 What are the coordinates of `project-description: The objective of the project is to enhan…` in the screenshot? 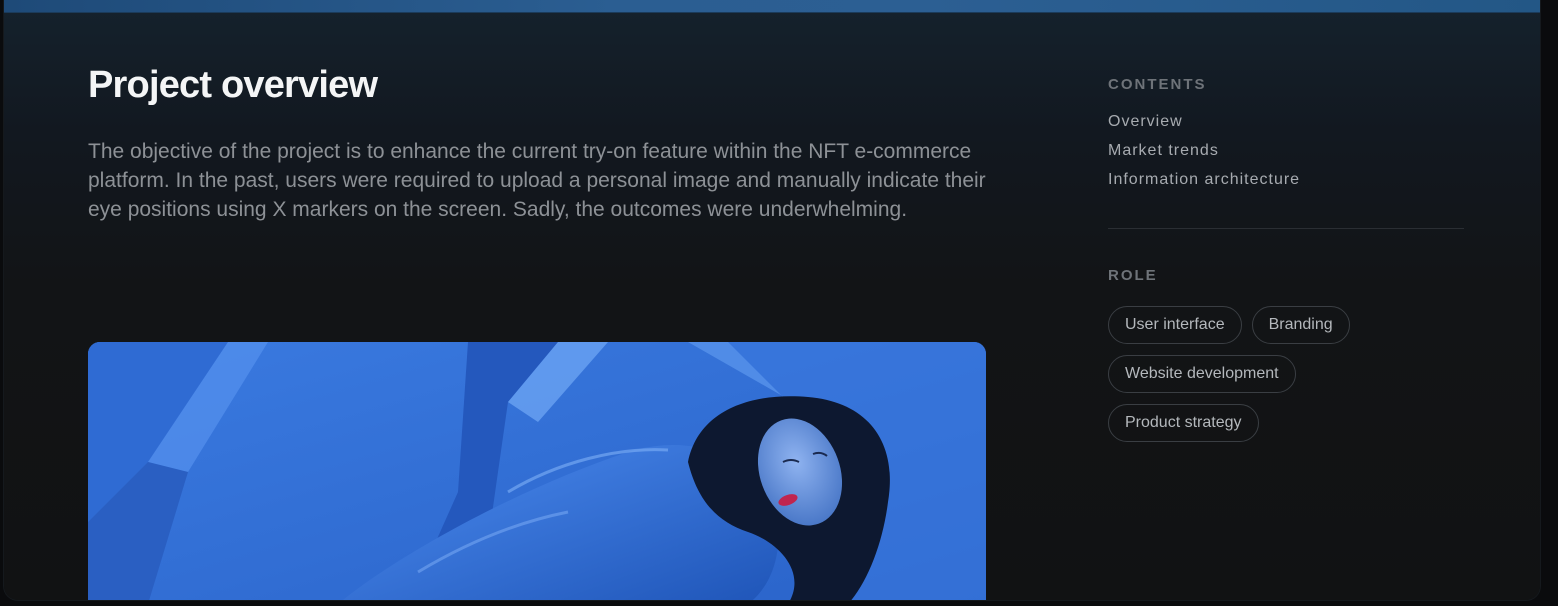 It's located at (537, 180).